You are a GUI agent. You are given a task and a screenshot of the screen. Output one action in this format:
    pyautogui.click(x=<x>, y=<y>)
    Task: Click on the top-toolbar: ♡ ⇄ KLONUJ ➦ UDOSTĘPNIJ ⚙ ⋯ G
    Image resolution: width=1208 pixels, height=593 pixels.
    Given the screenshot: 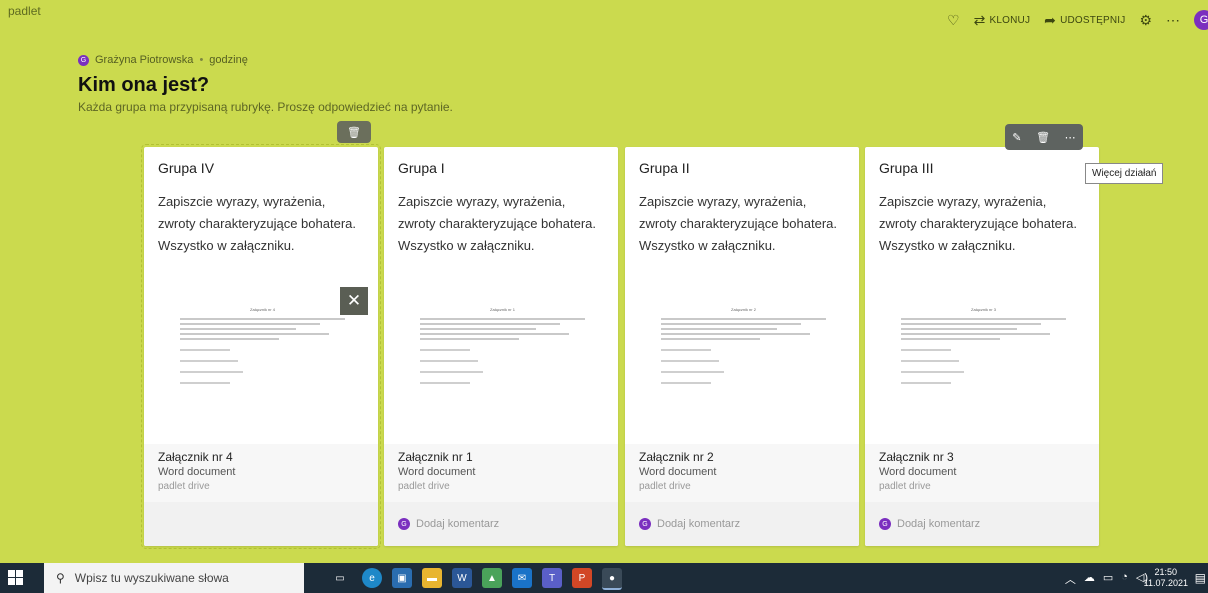 What is the action you would take?
    pyautogui.click(x=1077, y=20)
    